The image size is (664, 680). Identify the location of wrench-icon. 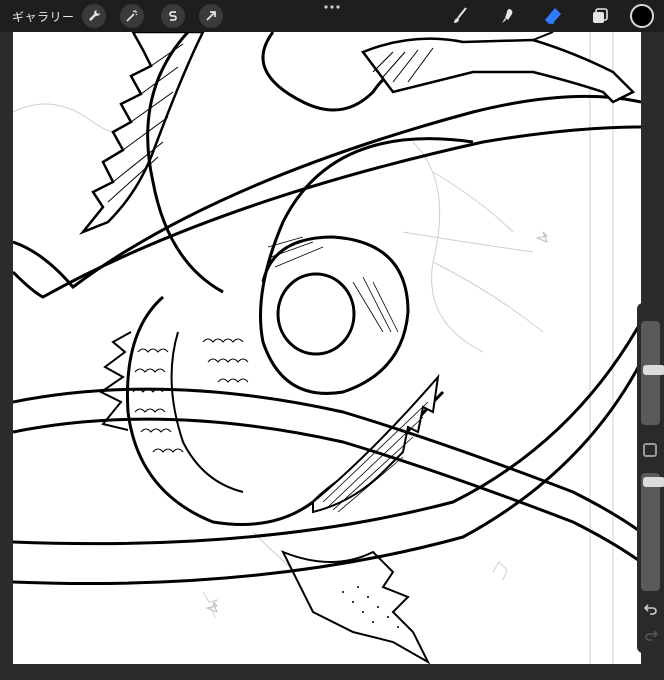
(94, 16).